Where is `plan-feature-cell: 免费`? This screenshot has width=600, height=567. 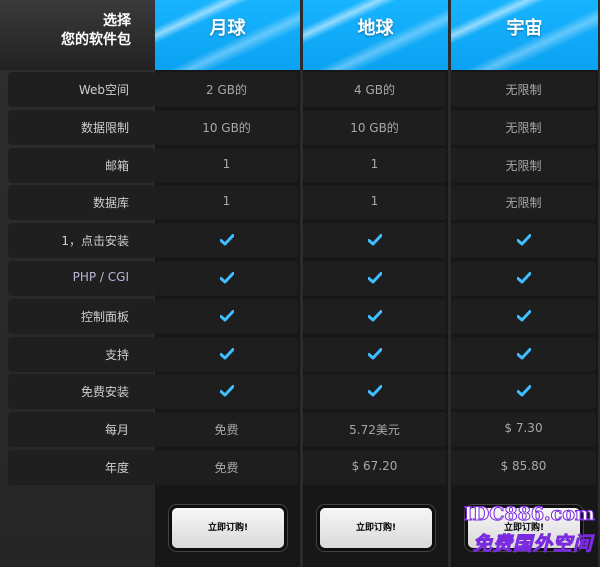 plan-feature-cell: 免费 is located at coordinates (226, 430).